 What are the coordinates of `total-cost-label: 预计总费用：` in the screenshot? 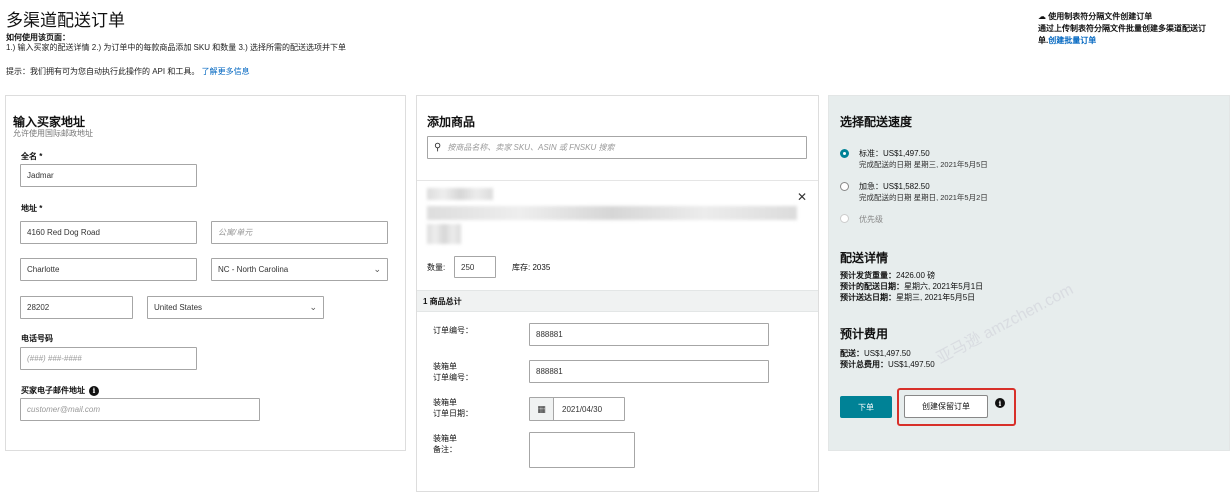 It's located at (864, 364).